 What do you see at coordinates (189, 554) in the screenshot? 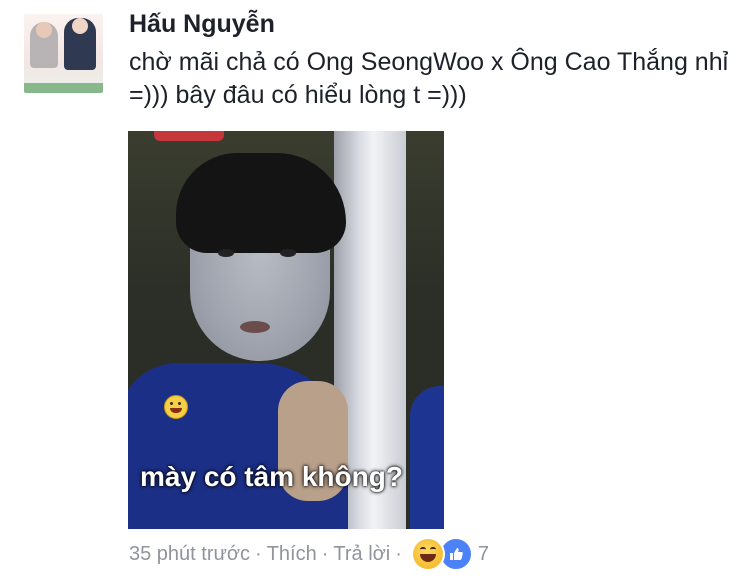
I see `comment-timestamp: 35 phút trước` at bounding box center [189, 554].